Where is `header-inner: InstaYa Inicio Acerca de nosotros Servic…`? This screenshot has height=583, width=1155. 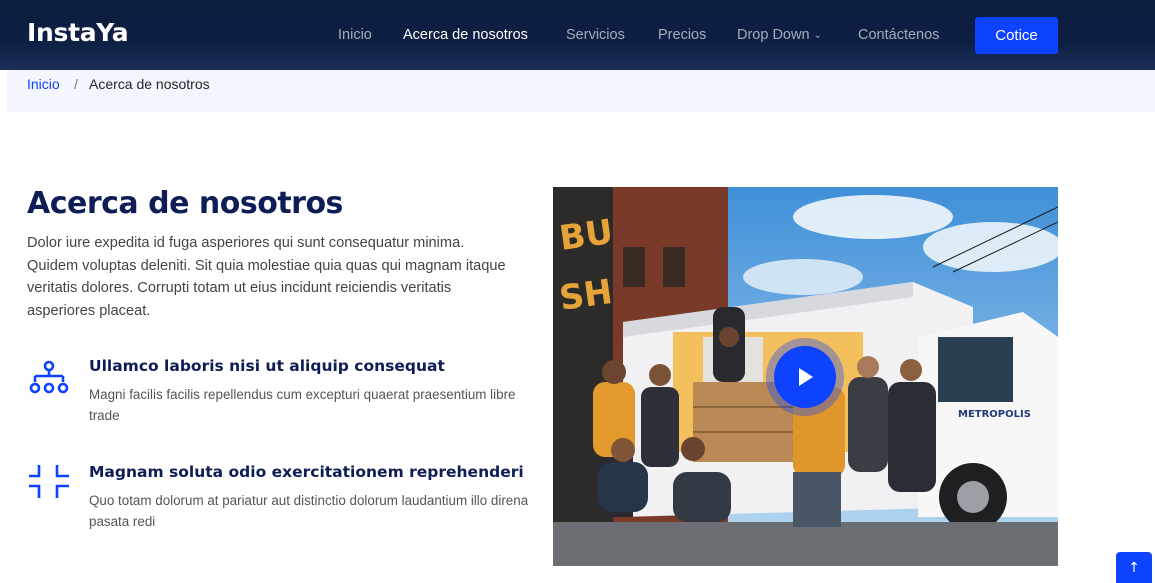
header-inner: InstaYa Inicio Acerca de nosotros Servic… is located at coordinates (577, 35).